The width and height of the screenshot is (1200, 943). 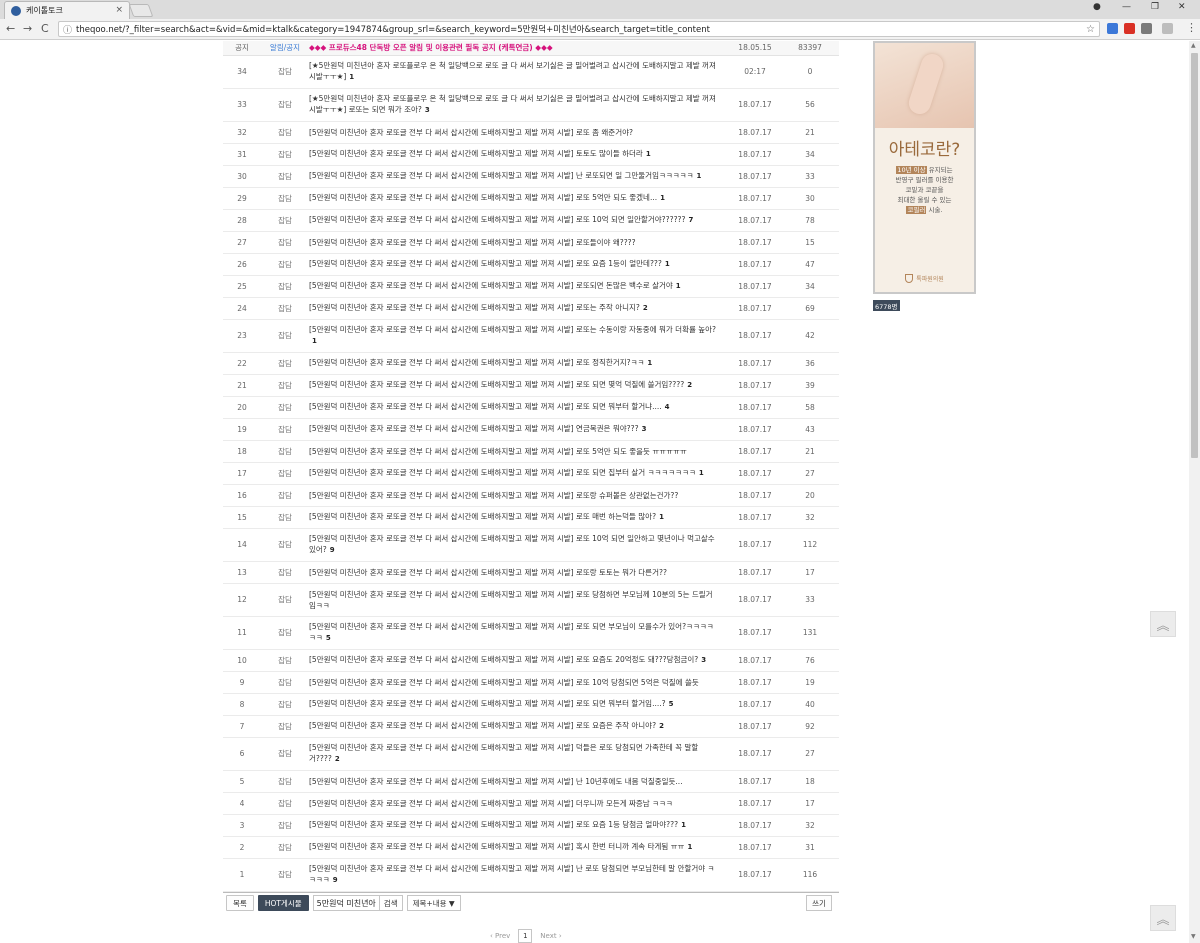 I want to click on prev-page-link: ‹ Prev, so click(x=500, y=936).